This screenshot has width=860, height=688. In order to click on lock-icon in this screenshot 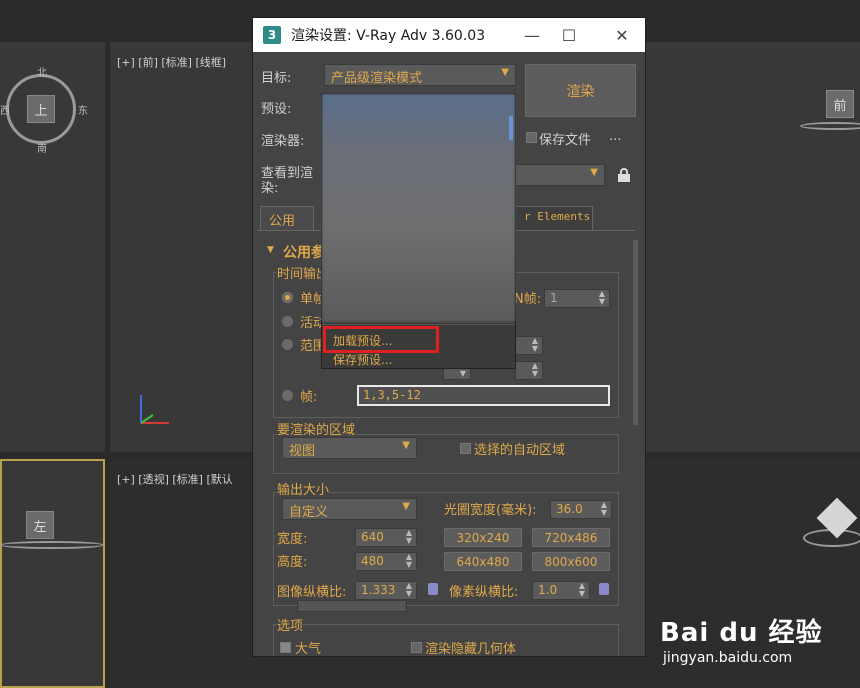, I will do `click(624, 175)`.